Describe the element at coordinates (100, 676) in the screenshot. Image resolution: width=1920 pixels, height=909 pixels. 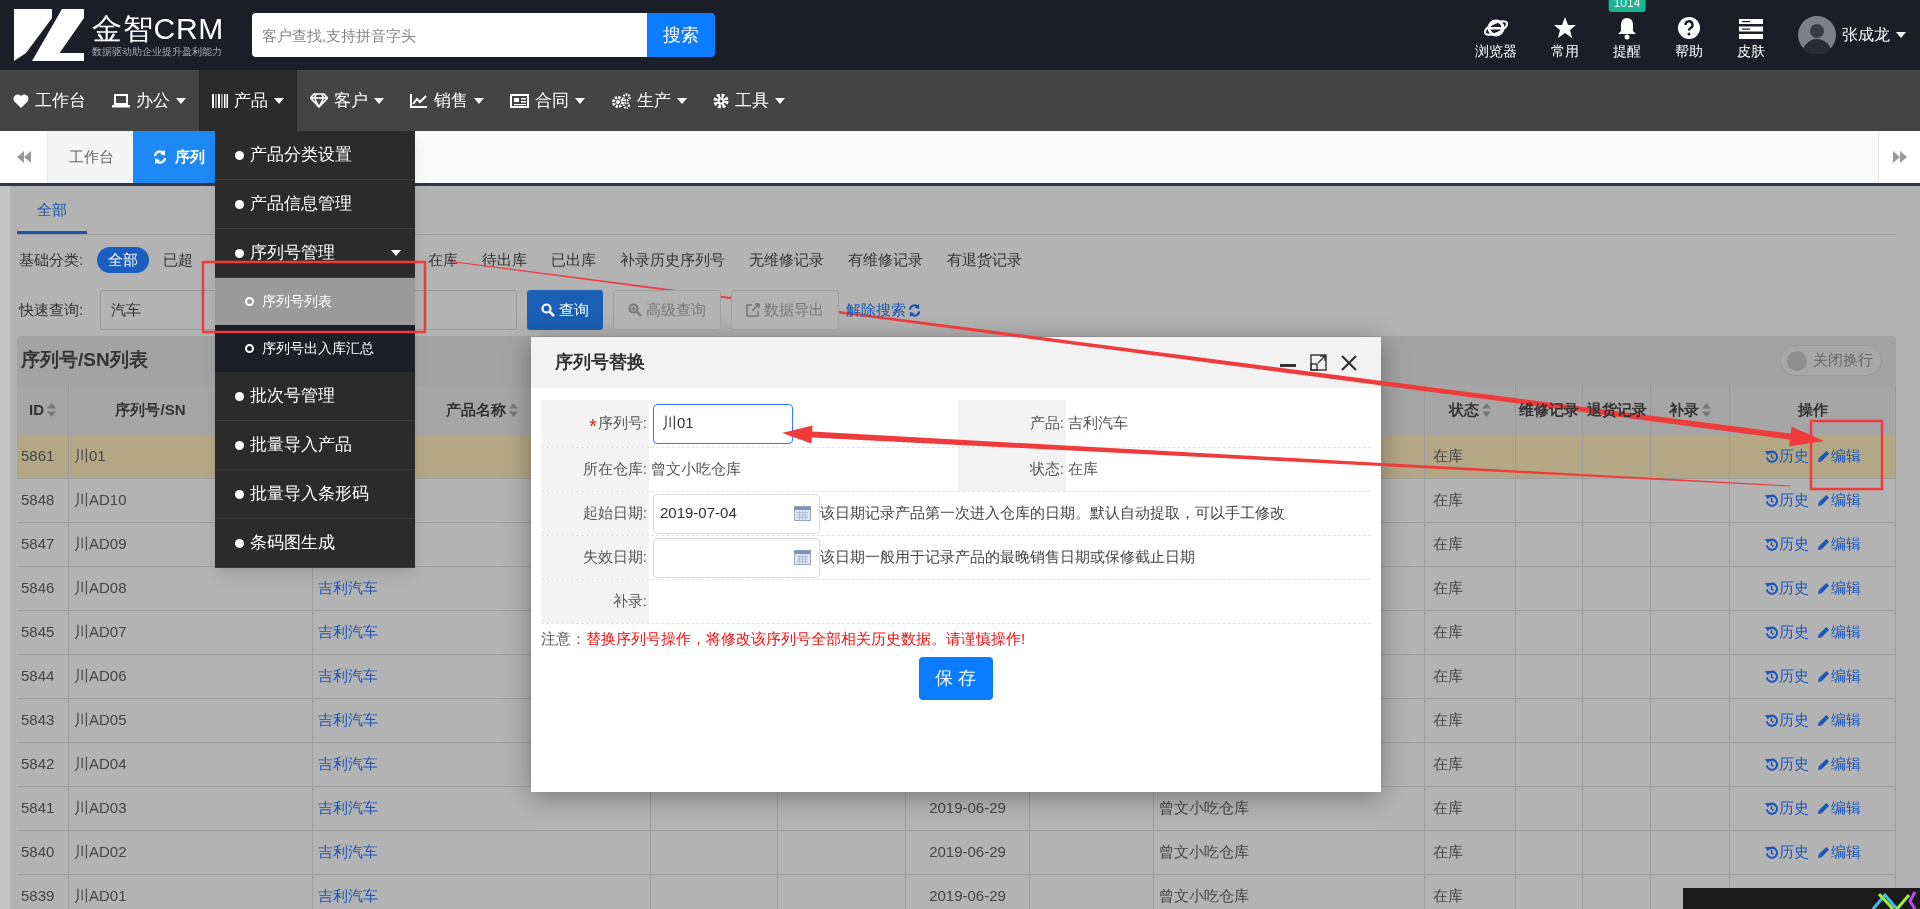
I see `table-cell-text: 川AD06` at that location.